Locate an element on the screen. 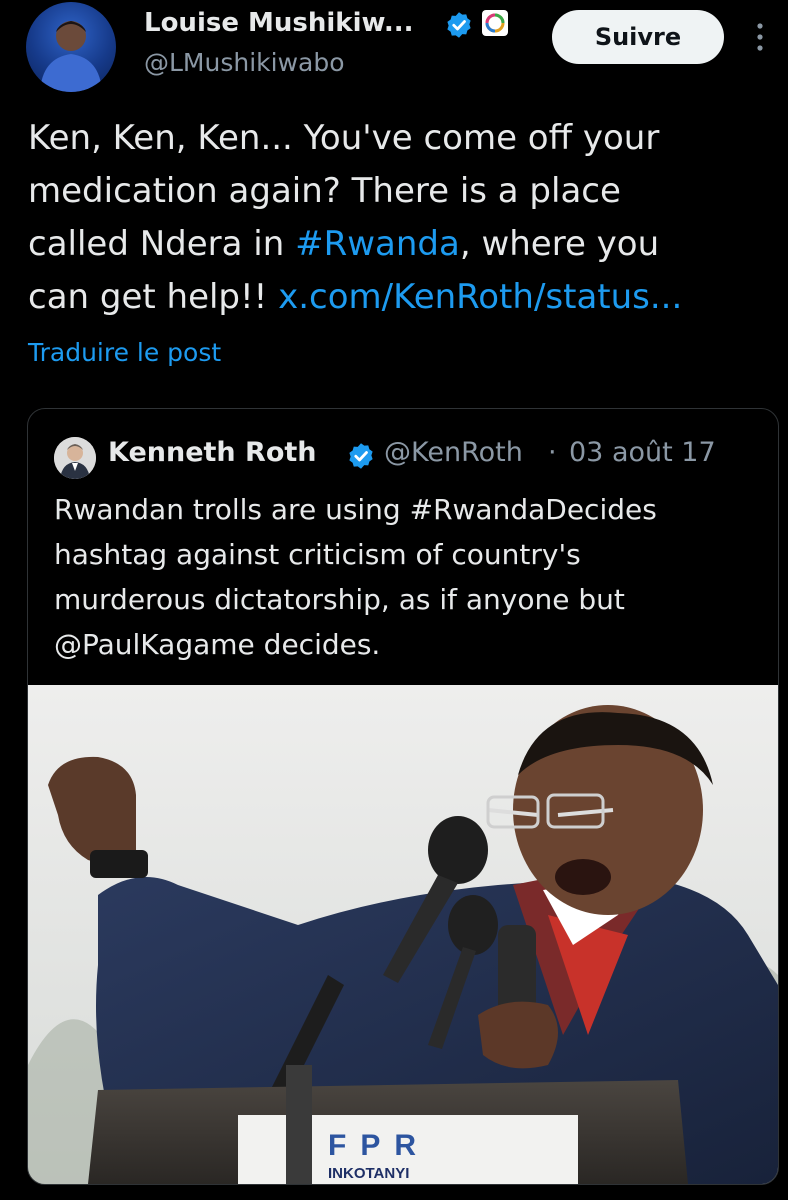 This screenshot has height=1200, width=788. follow-button: Suivre is located at coordinates (638, 37).